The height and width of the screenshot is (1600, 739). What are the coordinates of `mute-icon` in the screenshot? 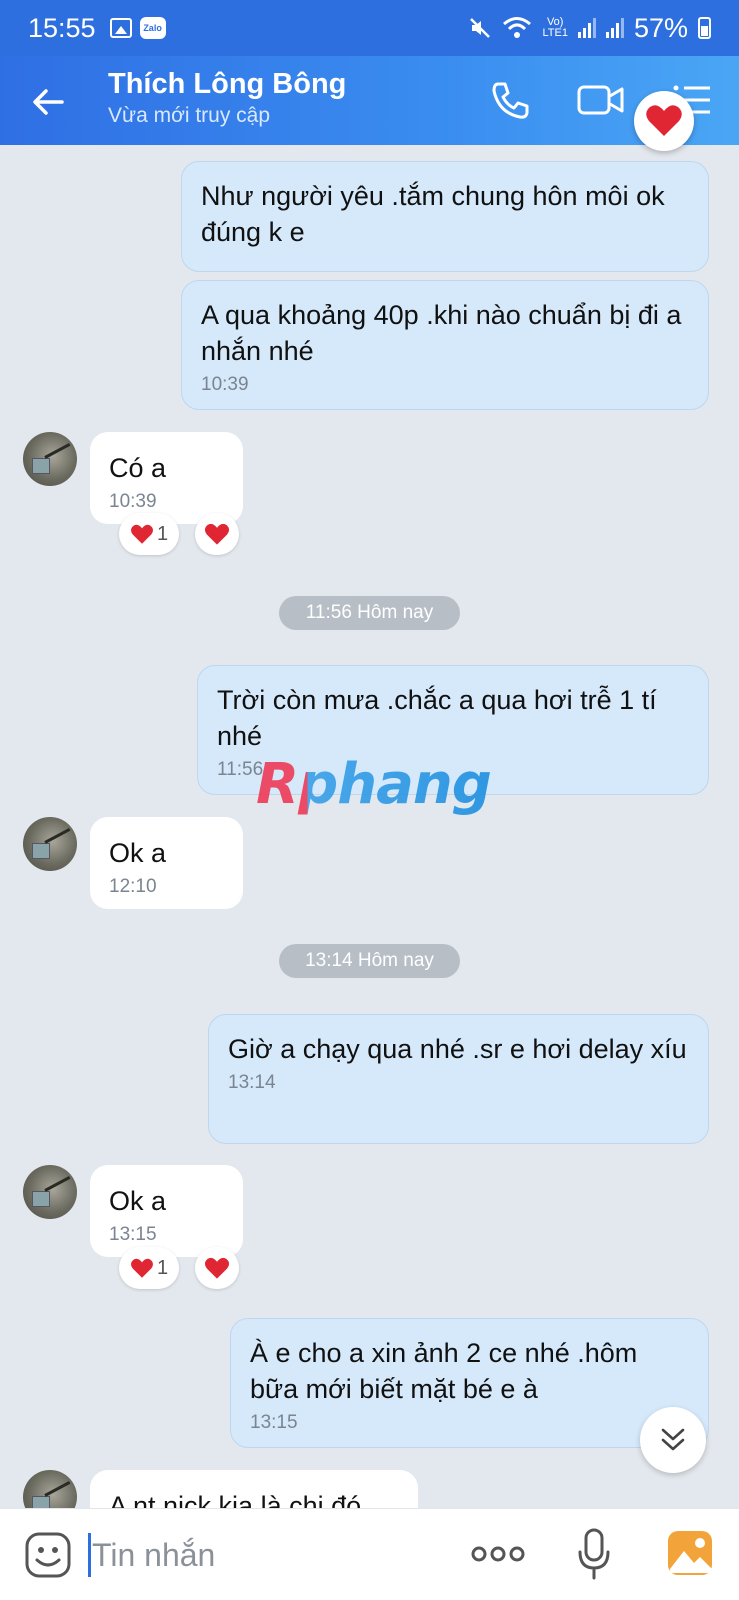 It's located at (480, 28).